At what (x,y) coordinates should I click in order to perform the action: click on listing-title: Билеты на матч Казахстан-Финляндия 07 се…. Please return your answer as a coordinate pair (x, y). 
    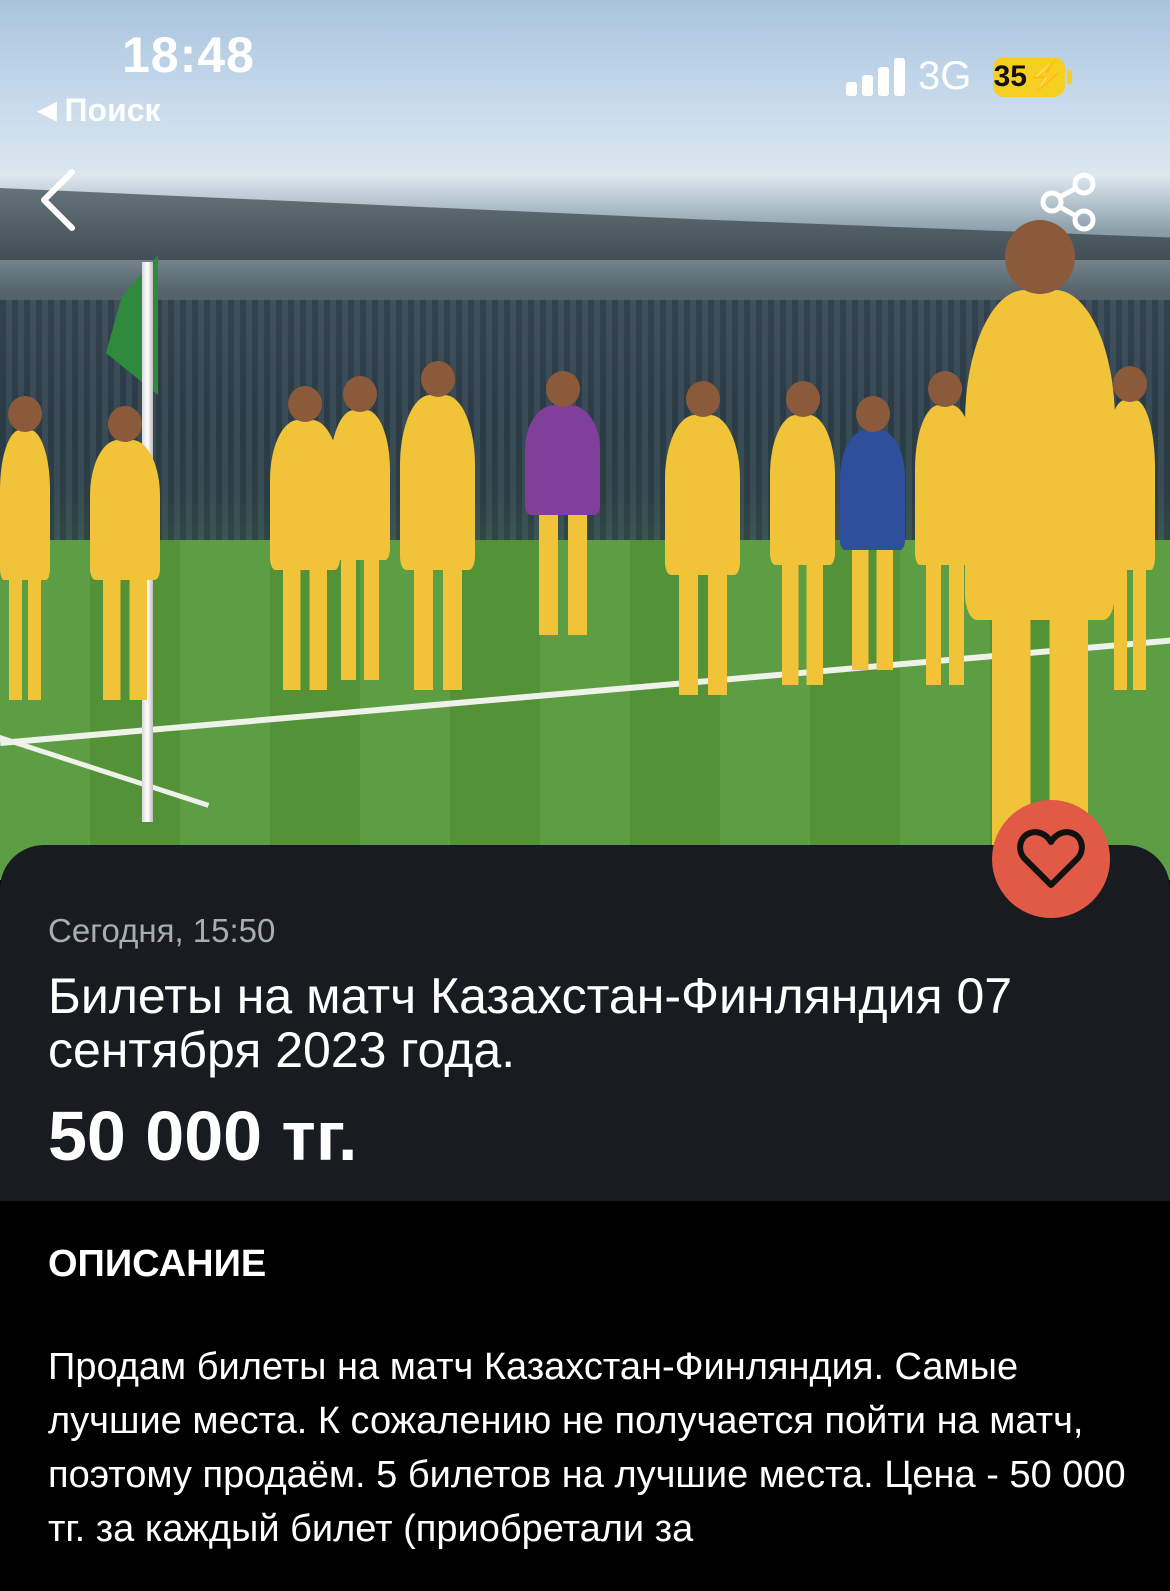
    Looking at the image, I should click on (530, 1023).